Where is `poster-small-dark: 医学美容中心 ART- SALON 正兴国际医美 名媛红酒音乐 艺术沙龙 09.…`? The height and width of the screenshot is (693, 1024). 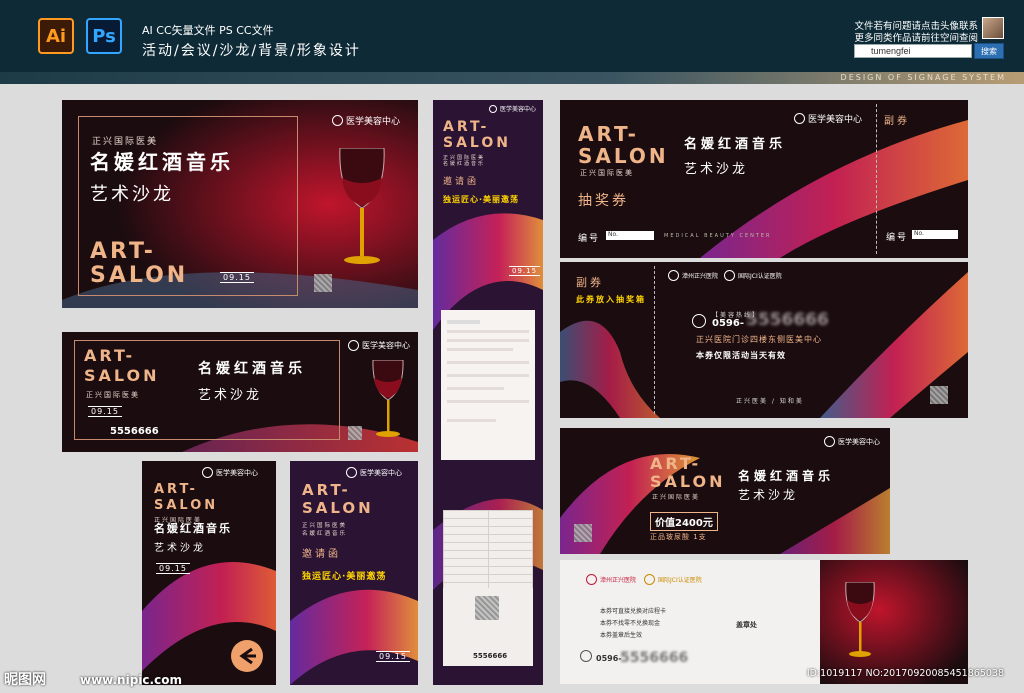
poster-small-dark: 医学美容中心 ART- SALON 正兴国际医美 名媛红酒音乐 艺术沙龙 09.… is located at coordinates (209, 573).